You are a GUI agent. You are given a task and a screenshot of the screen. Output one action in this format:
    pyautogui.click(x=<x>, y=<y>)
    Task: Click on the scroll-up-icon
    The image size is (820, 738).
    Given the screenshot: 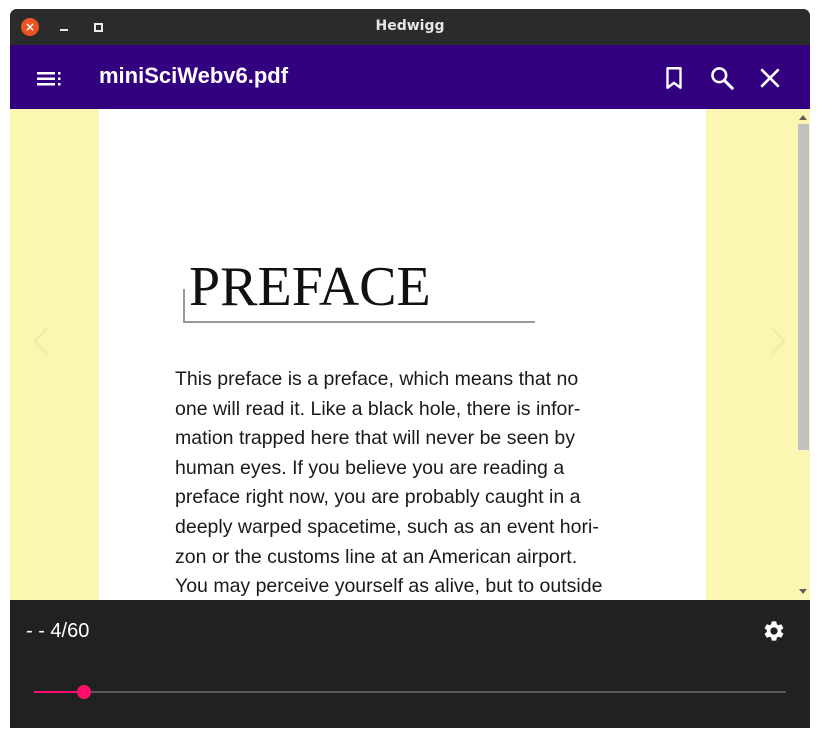 What is the action you would take?
    pyautogui.click(x=803, y=117)
    